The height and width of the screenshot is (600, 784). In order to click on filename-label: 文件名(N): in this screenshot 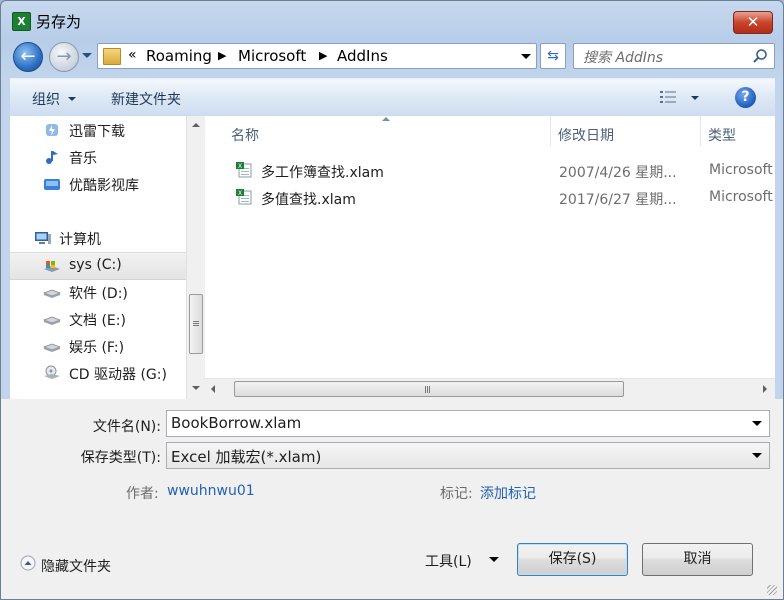, I will do `click(126, 427)`.